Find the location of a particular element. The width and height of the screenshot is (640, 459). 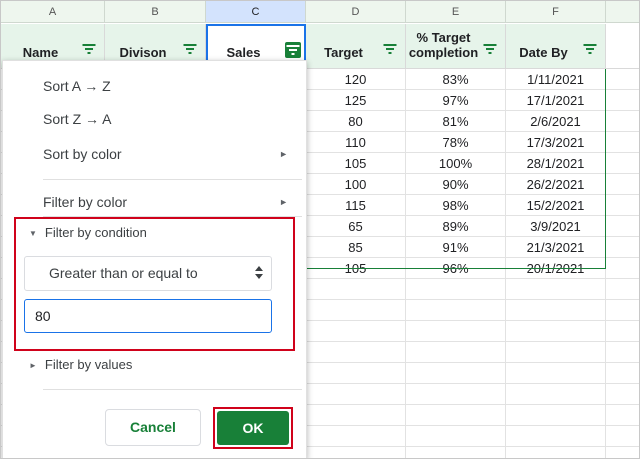

table-cell: 100 is located at coordinates (356, 184).